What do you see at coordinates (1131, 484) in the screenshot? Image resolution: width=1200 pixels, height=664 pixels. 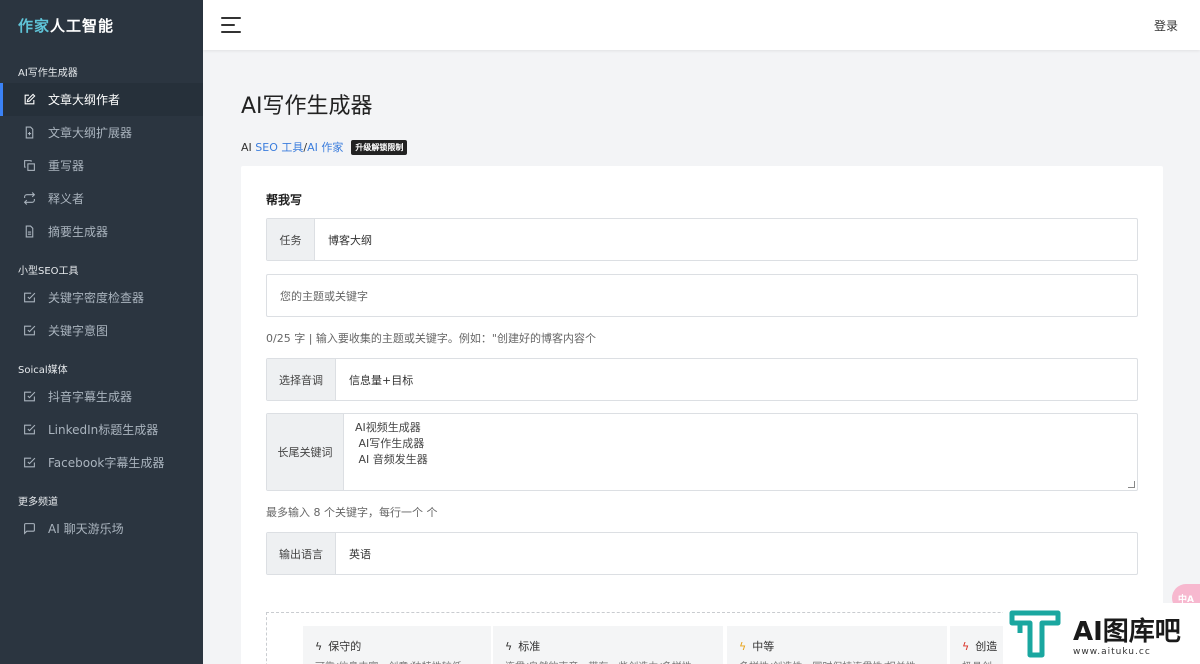 I see `resize-handle-icon` at bounding box center [1131, 484].